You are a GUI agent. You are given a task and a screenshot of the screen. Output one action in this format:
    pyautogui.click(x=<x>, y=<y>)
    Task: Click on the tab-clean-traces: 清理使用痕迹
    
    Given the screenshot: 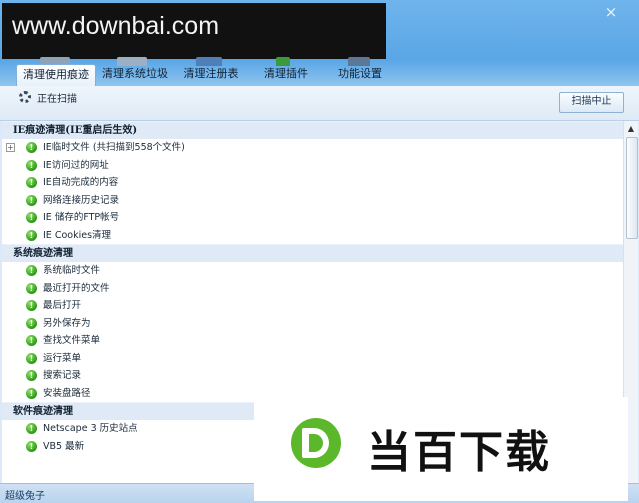 What is the action you would take?
    pyautogui.click(x=56, y=75)
    